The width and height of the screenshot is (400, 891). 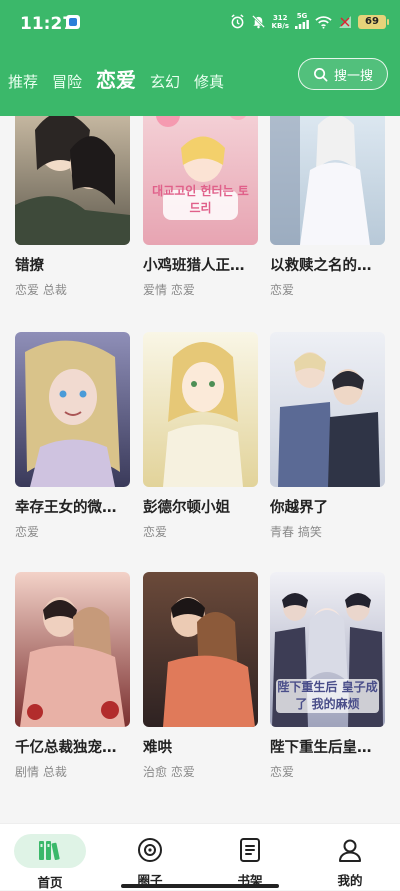 What do you see at coordinates (209, 81) in the screenshot?
I see `tab-cultivation: 修真` at bounding box center [209, 81].